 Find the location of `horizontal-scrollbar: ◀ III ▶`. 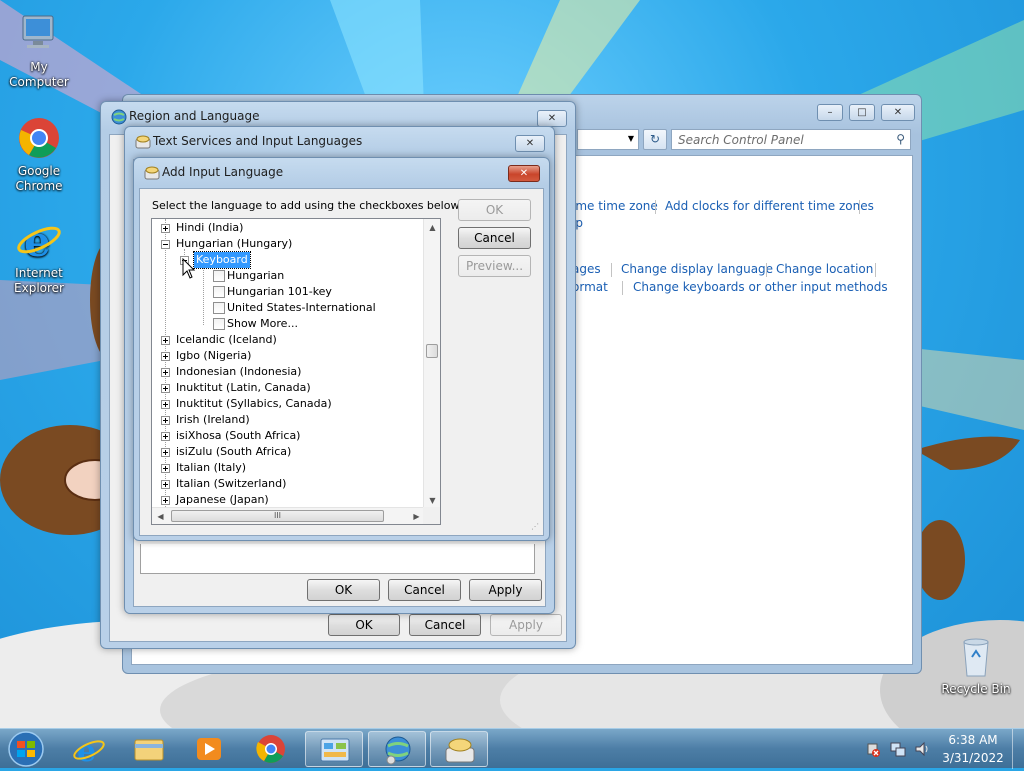

horizontal-scrollbar: ◀ III ▶ is located at coordinates (288, 515).